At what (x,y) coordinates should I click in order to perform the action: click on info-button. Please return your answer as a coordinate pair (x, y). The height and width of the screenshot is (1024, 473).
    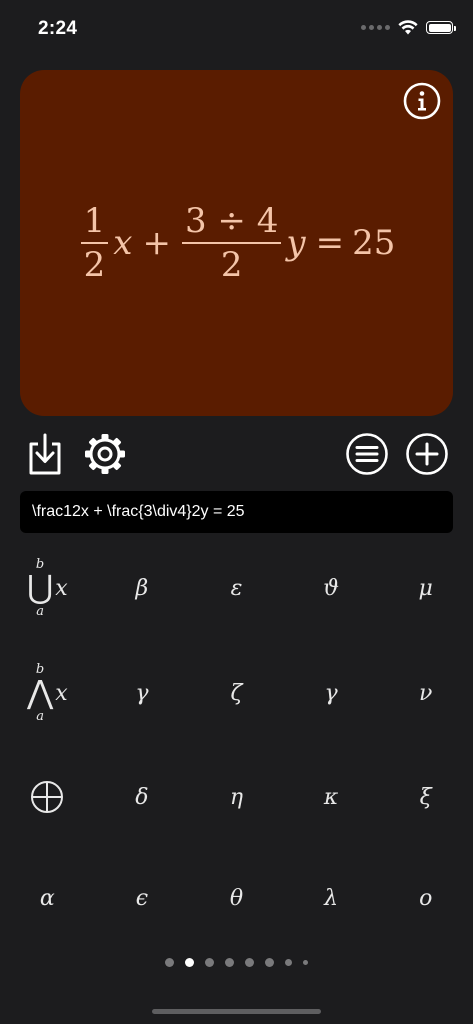
    Looking at the image, I should click on (422, 101).